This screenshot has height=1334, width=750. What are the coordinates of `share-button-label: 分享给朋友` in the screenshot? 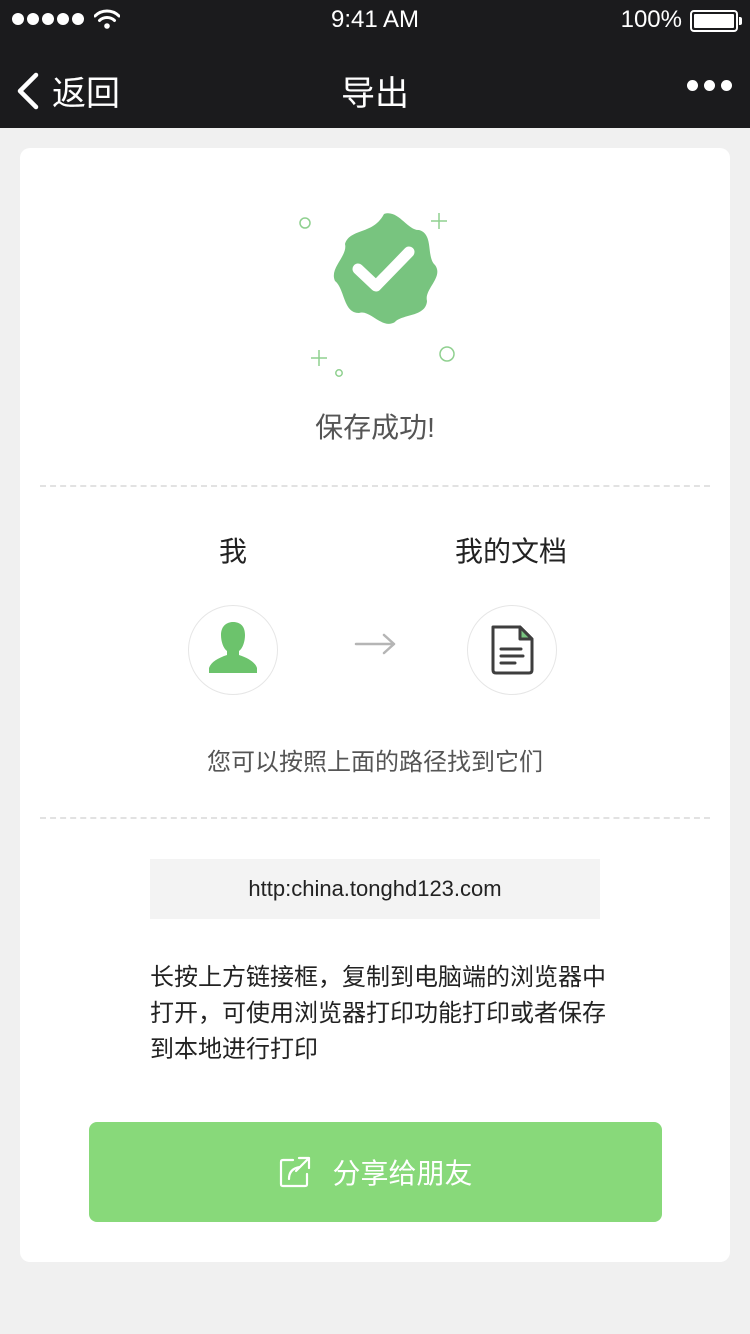 It's located at (402, 1173).